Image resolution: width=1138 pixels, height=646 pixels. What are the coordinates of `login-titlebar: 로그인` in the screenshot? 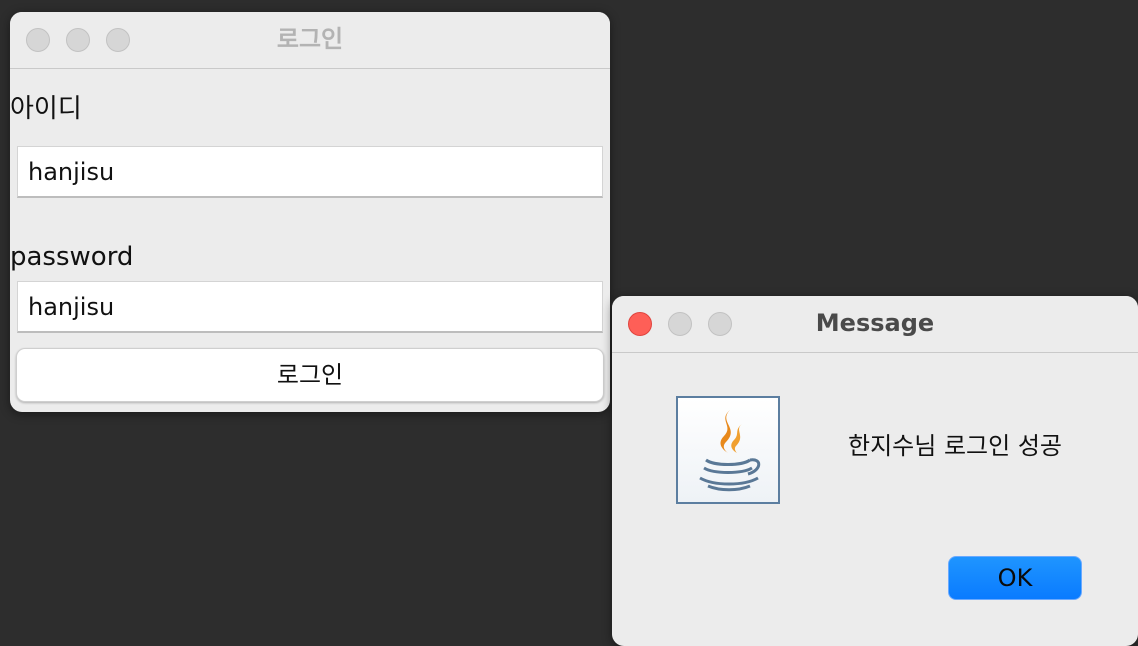 It's located at (310, 40).